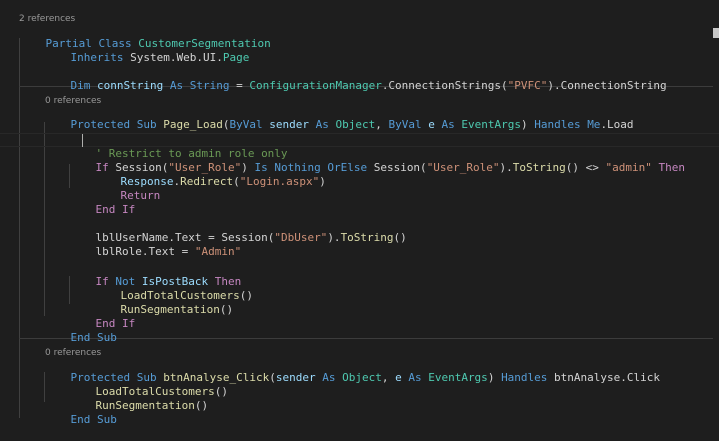  What do you see at coordinates (223, 181) in the screenshot?
I see `code-line: Response.Redirect("Login.aspx")` at bounding box center [223, 181].